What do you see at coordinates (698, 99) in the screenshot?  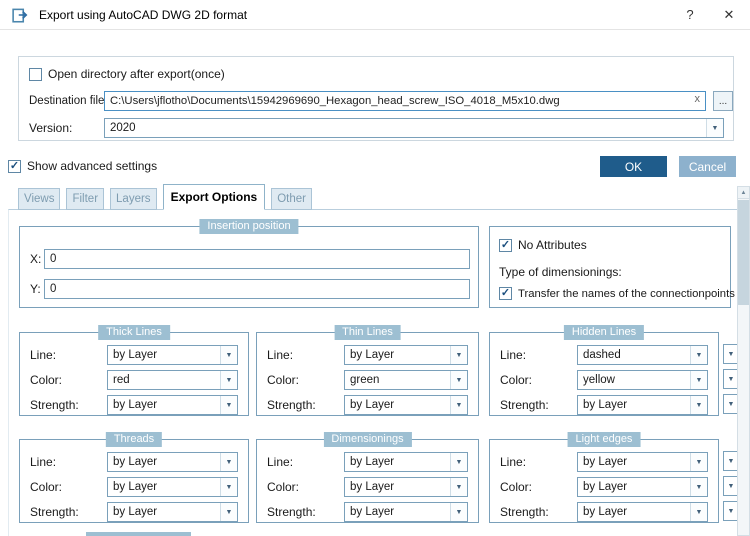 I see `clear-destination-button: x` at bounding box center [698, 99].